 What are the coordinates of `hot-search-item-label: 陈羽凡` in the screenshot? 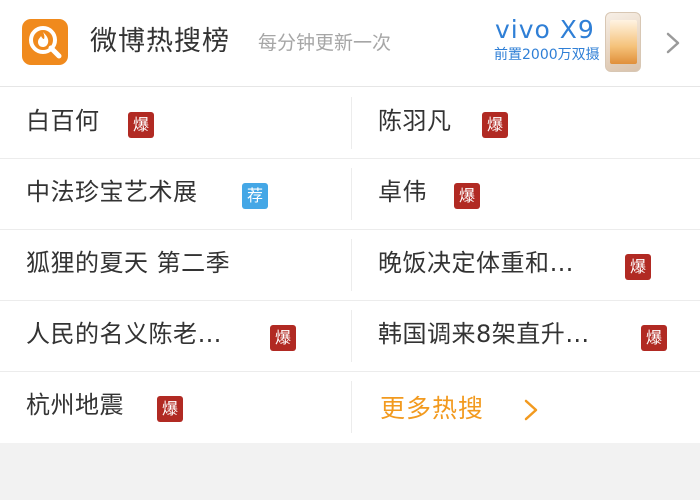 It's located at (415, 121).